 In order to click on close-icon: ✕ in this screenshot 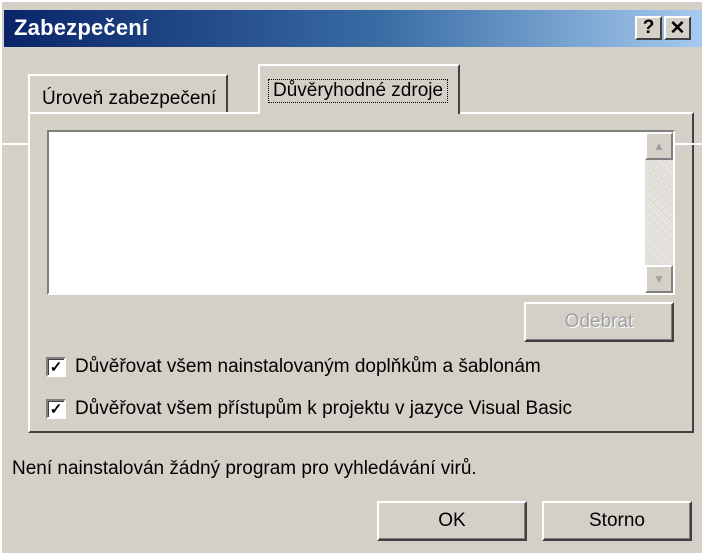, I will do `click(677, 28)`.